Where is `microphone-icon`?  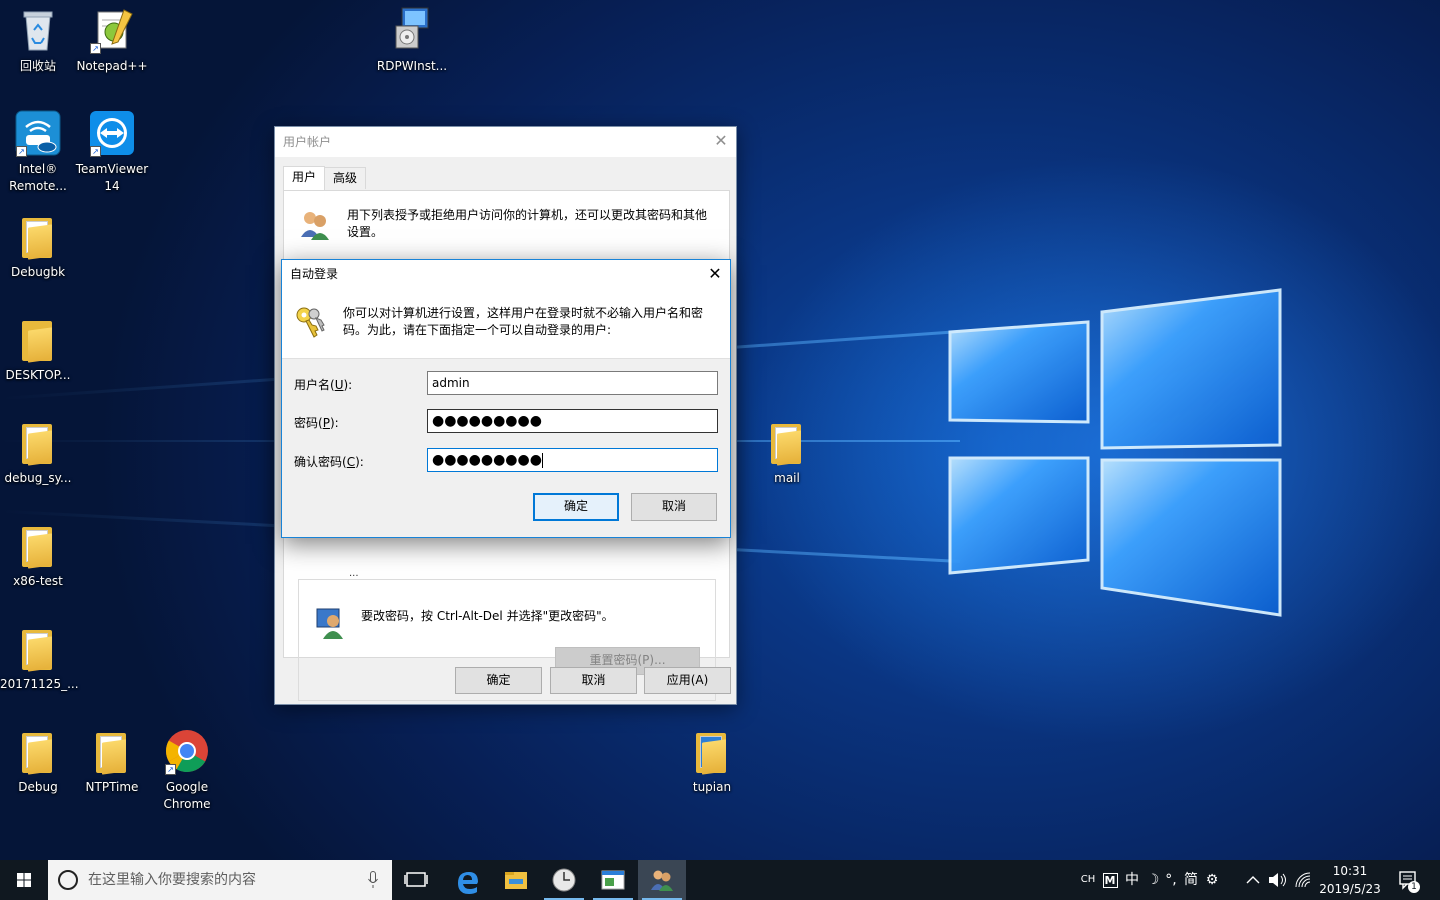
microphone-icon is located at coordinates (373, 880).